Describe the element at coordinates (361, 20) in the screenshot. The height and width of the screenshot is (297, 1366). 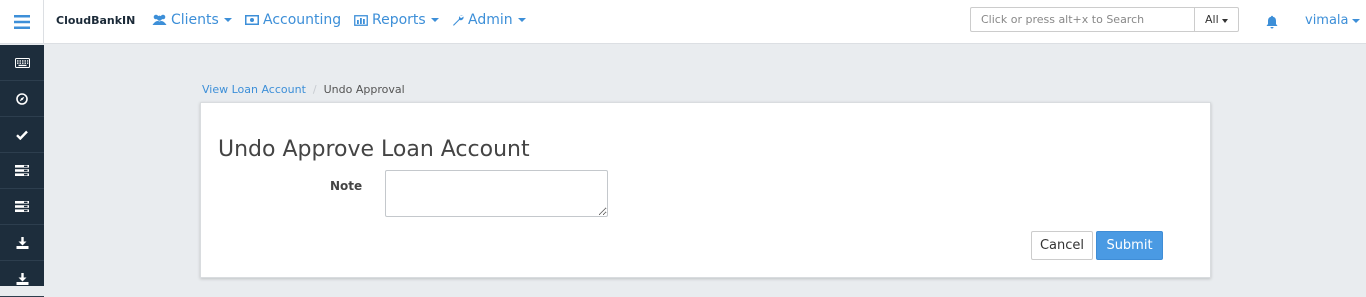
I see `bar-chart-icon` at that location.